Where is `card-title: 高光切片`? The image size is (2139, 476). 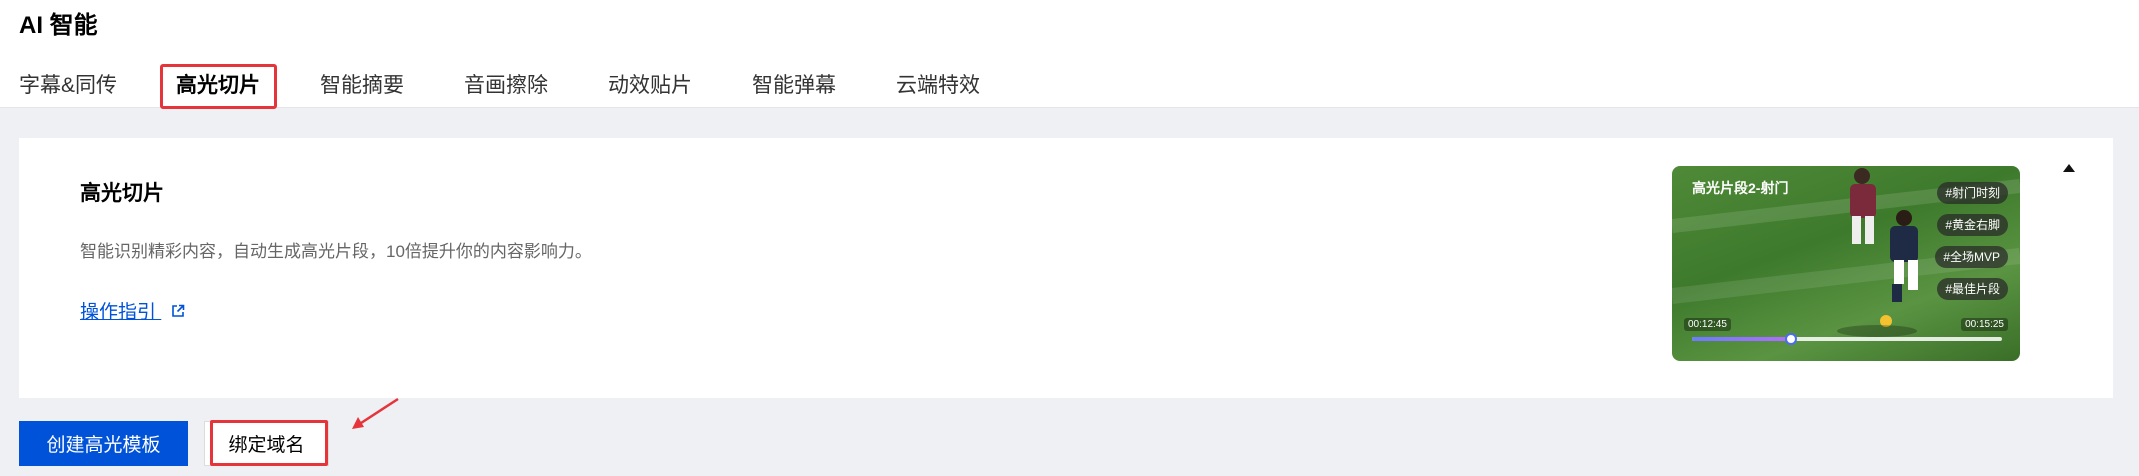
card-title: 高光切片 is located at coordinates (122, 193).